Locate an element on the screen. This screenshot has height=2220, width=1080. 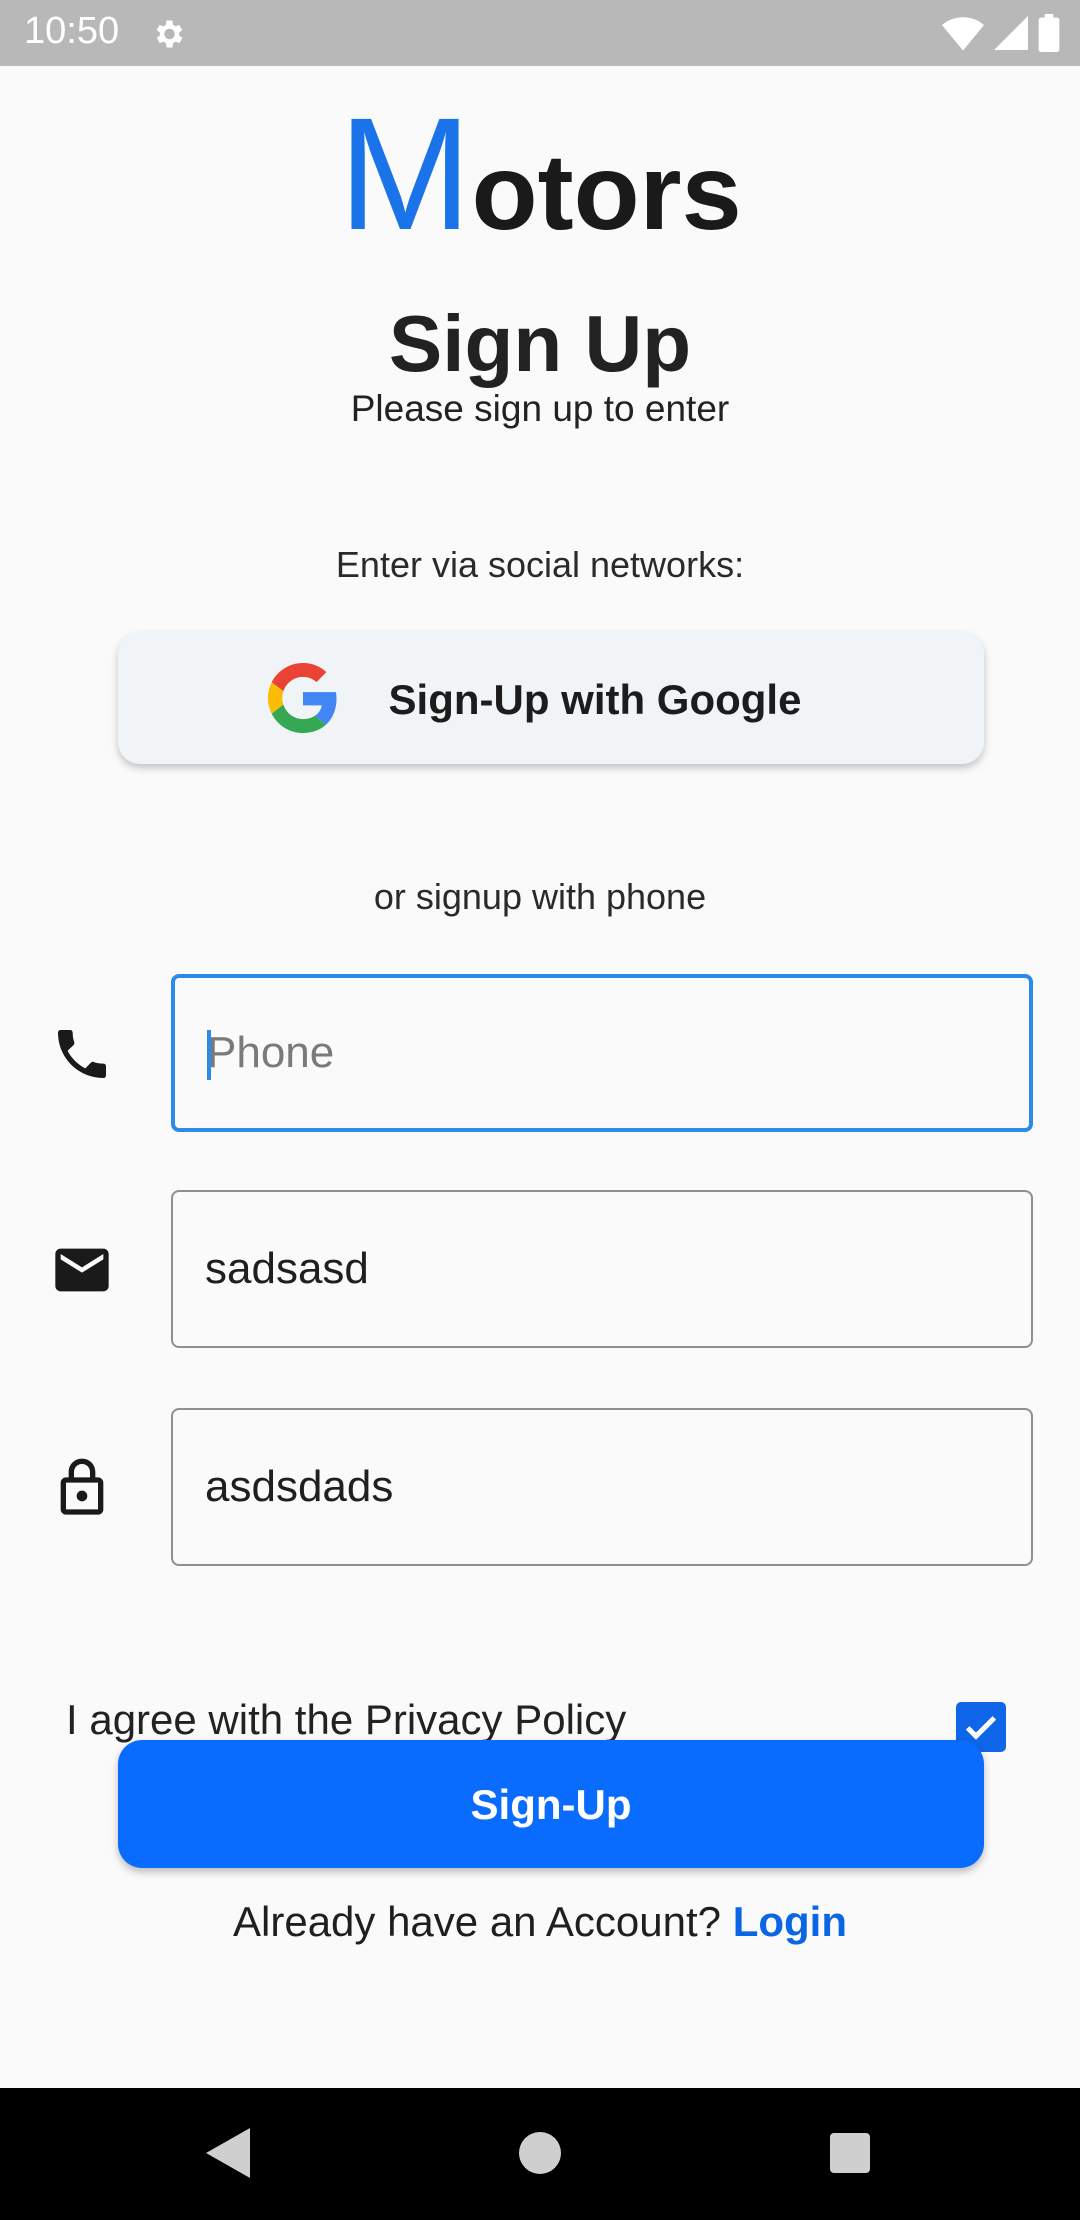
back-triangle-icon is located at coordinates (228, 2153).